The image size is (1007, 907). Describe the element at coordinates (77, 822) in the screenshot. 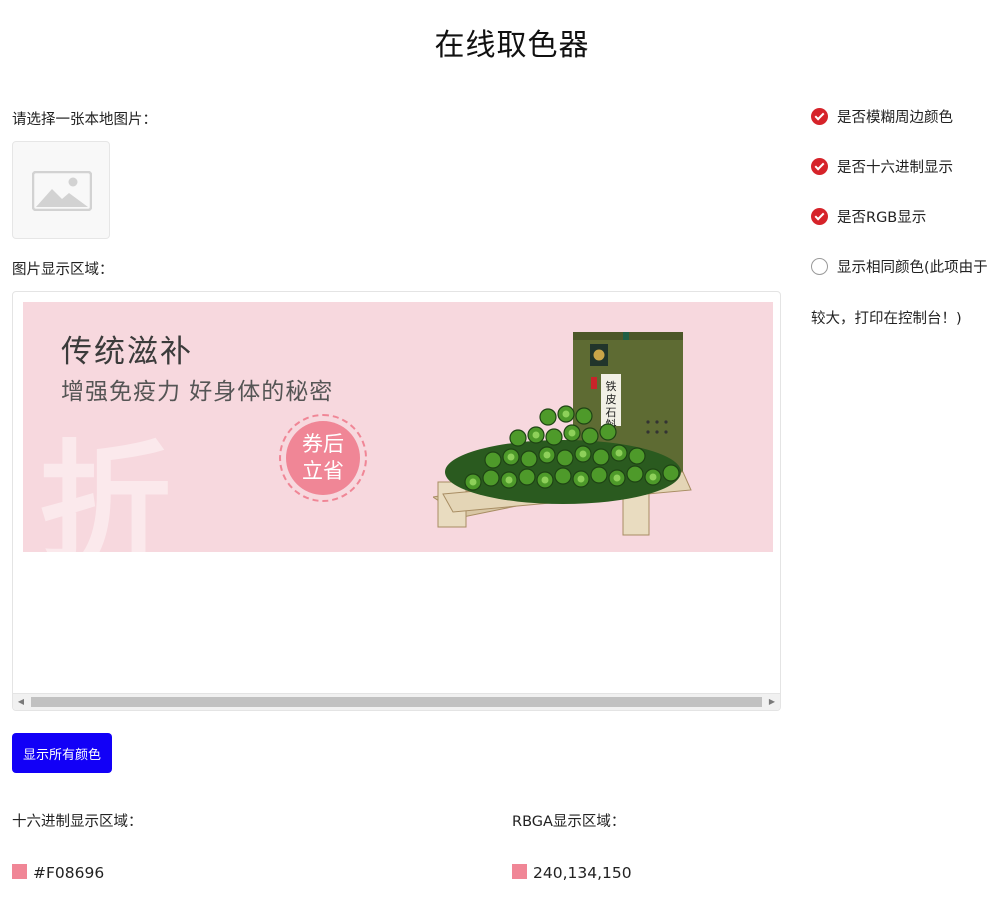

I see `hex-display-label: 十六进制显示区域：` at that location.